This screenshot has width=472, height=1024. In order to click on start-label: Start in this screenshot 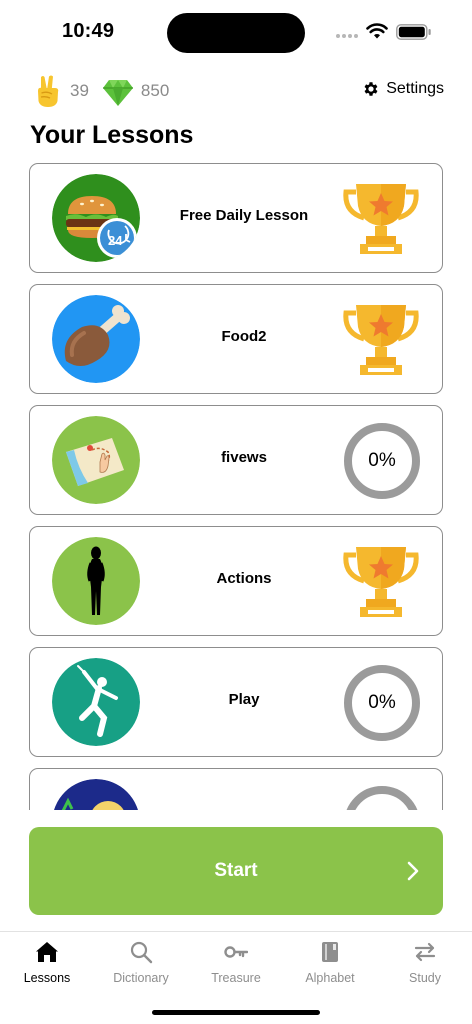, I will do `click(236, 870)`.